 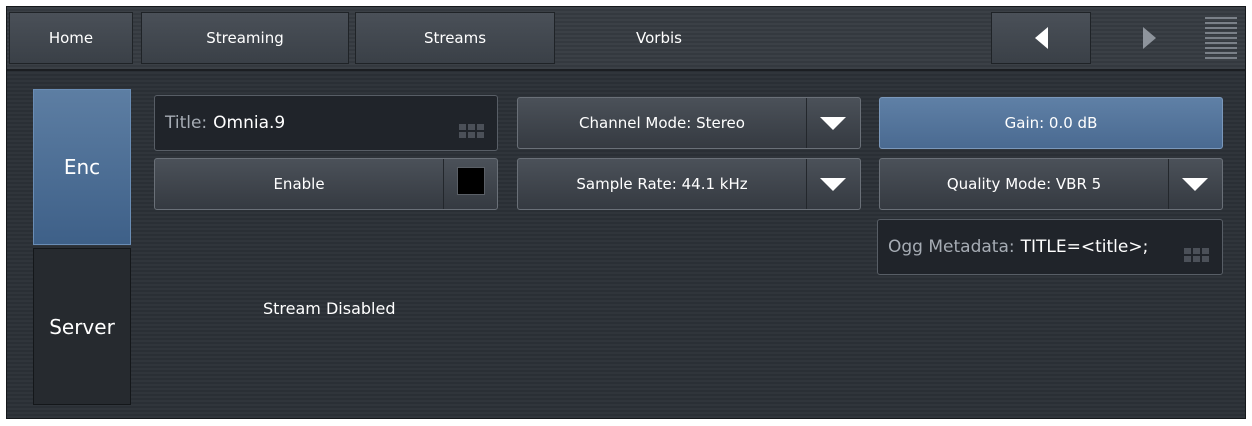 I want to click on channel-mode-dropdown: Channel Mode: Stereo, so click(x=689, y=123).